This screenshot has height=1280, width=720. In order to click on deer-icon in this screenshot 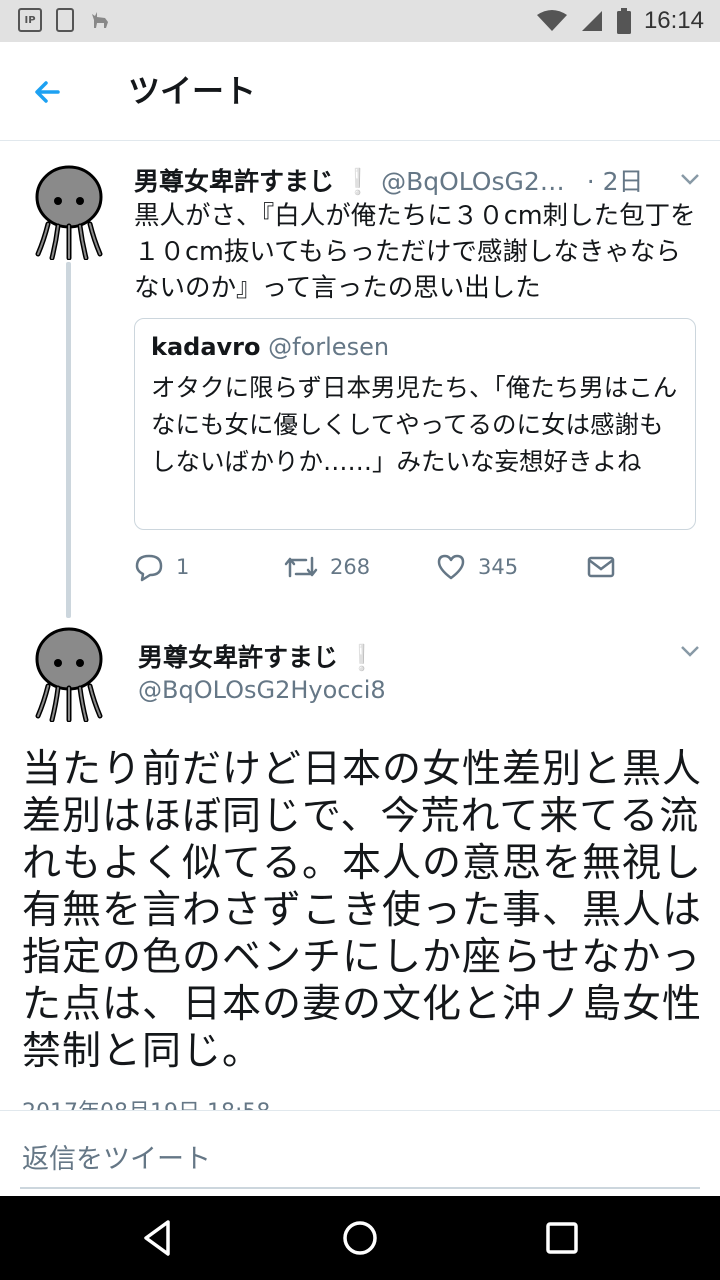, I will do `click(100, 20)`.